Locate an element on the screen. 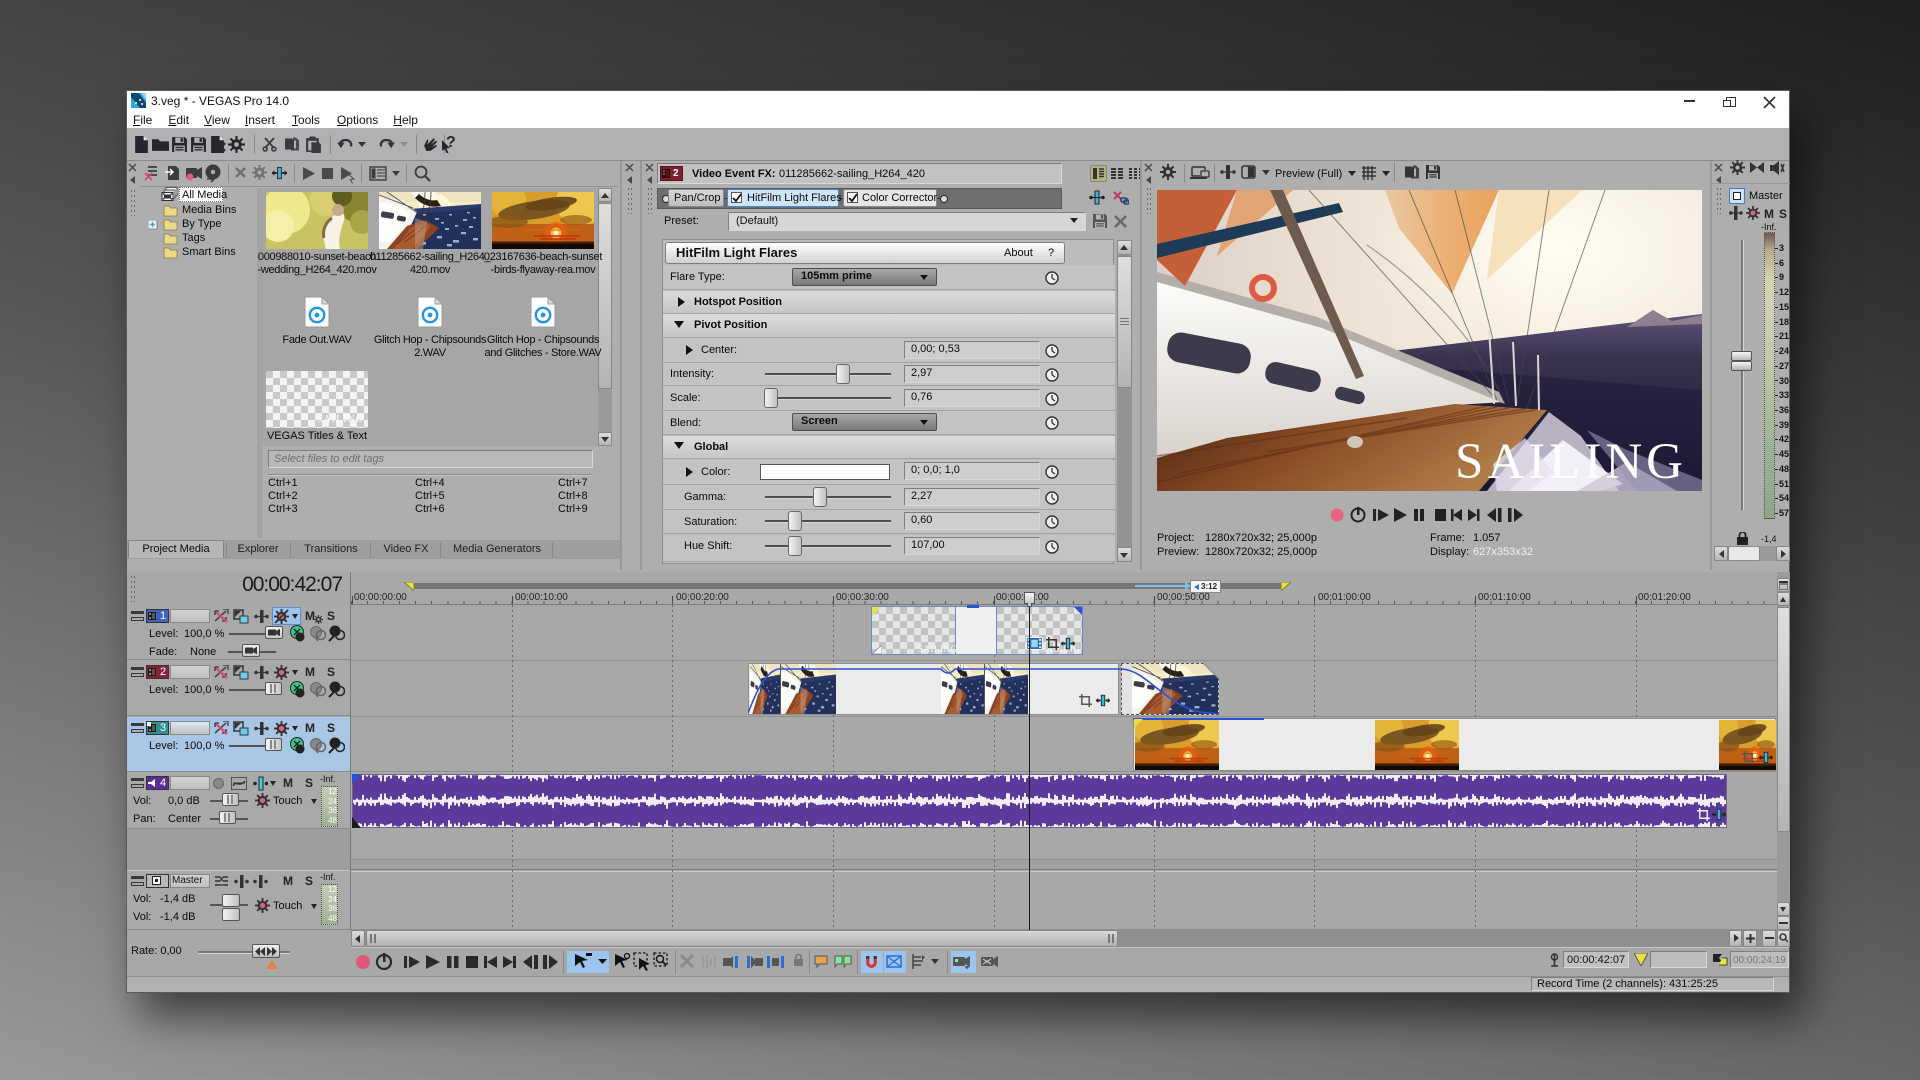 The image size is (1920, 1080). svg-text: SAILING is located at coordinates (1571, 462).